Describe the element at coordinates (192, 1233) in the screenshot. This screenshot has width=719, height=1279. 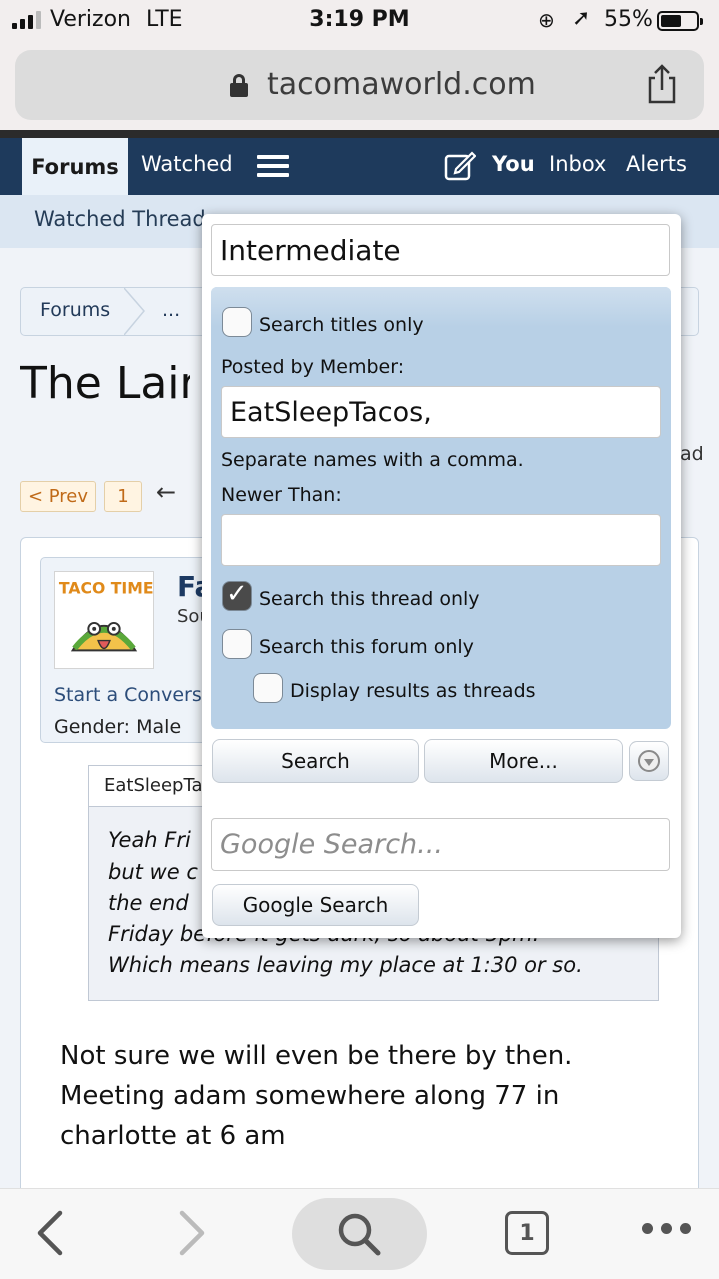
I see `forward-icon` at that location.